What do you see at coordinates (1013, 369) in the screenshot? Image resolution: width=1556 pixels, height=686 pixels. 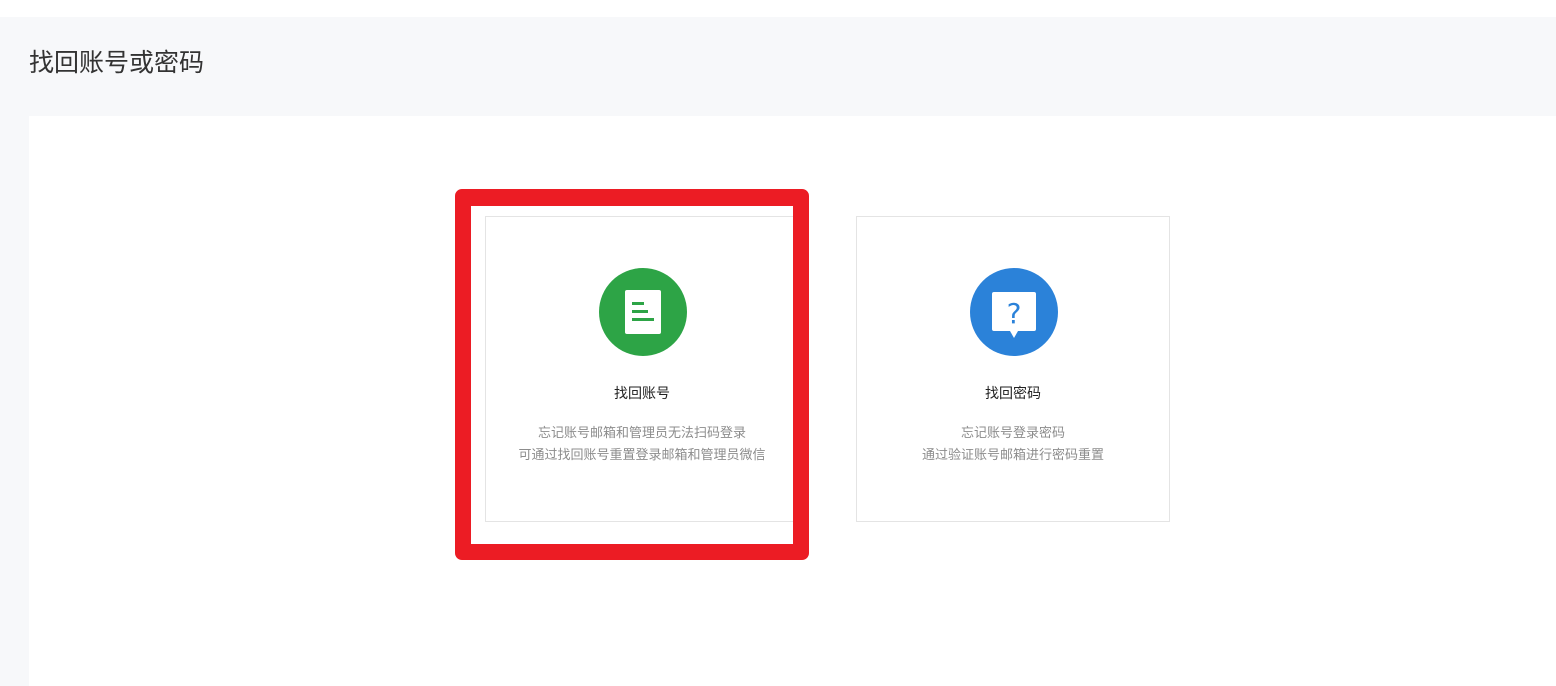 I see `recover-password-card: ? 找回密码 忘记账号登录密码 通过验证账号邮箱进行密码重置` at bounding box center [1013, 369].